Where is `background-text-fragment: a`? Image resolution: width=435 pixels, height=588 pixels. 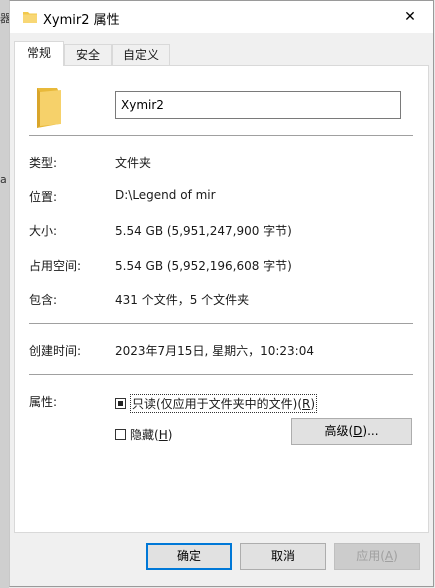 background-text-fragment: a is located at coordinates (3, 179).